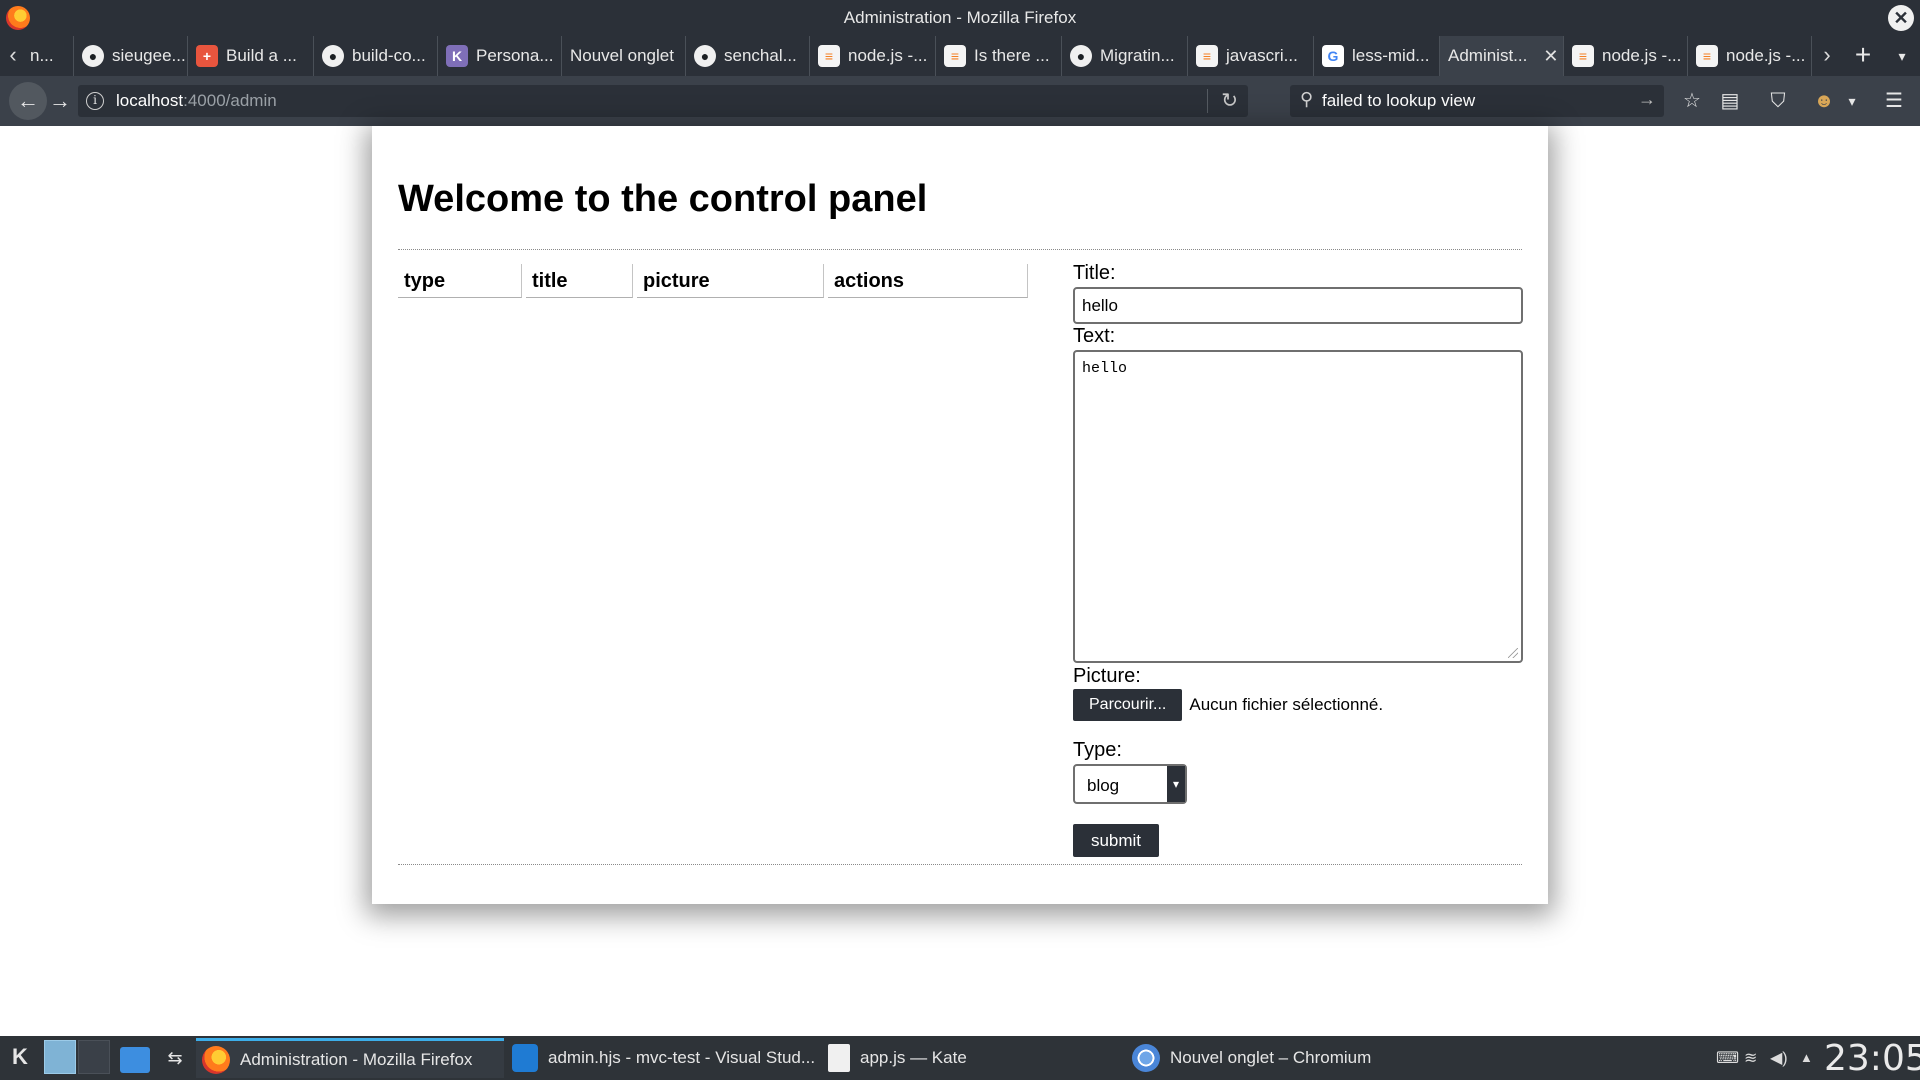 The image size is (1920, 1080). Describe the element at coordinates (1902, 56) in the screenshot. I see `tab-list-chevron-down-icon: ▾` at that location.